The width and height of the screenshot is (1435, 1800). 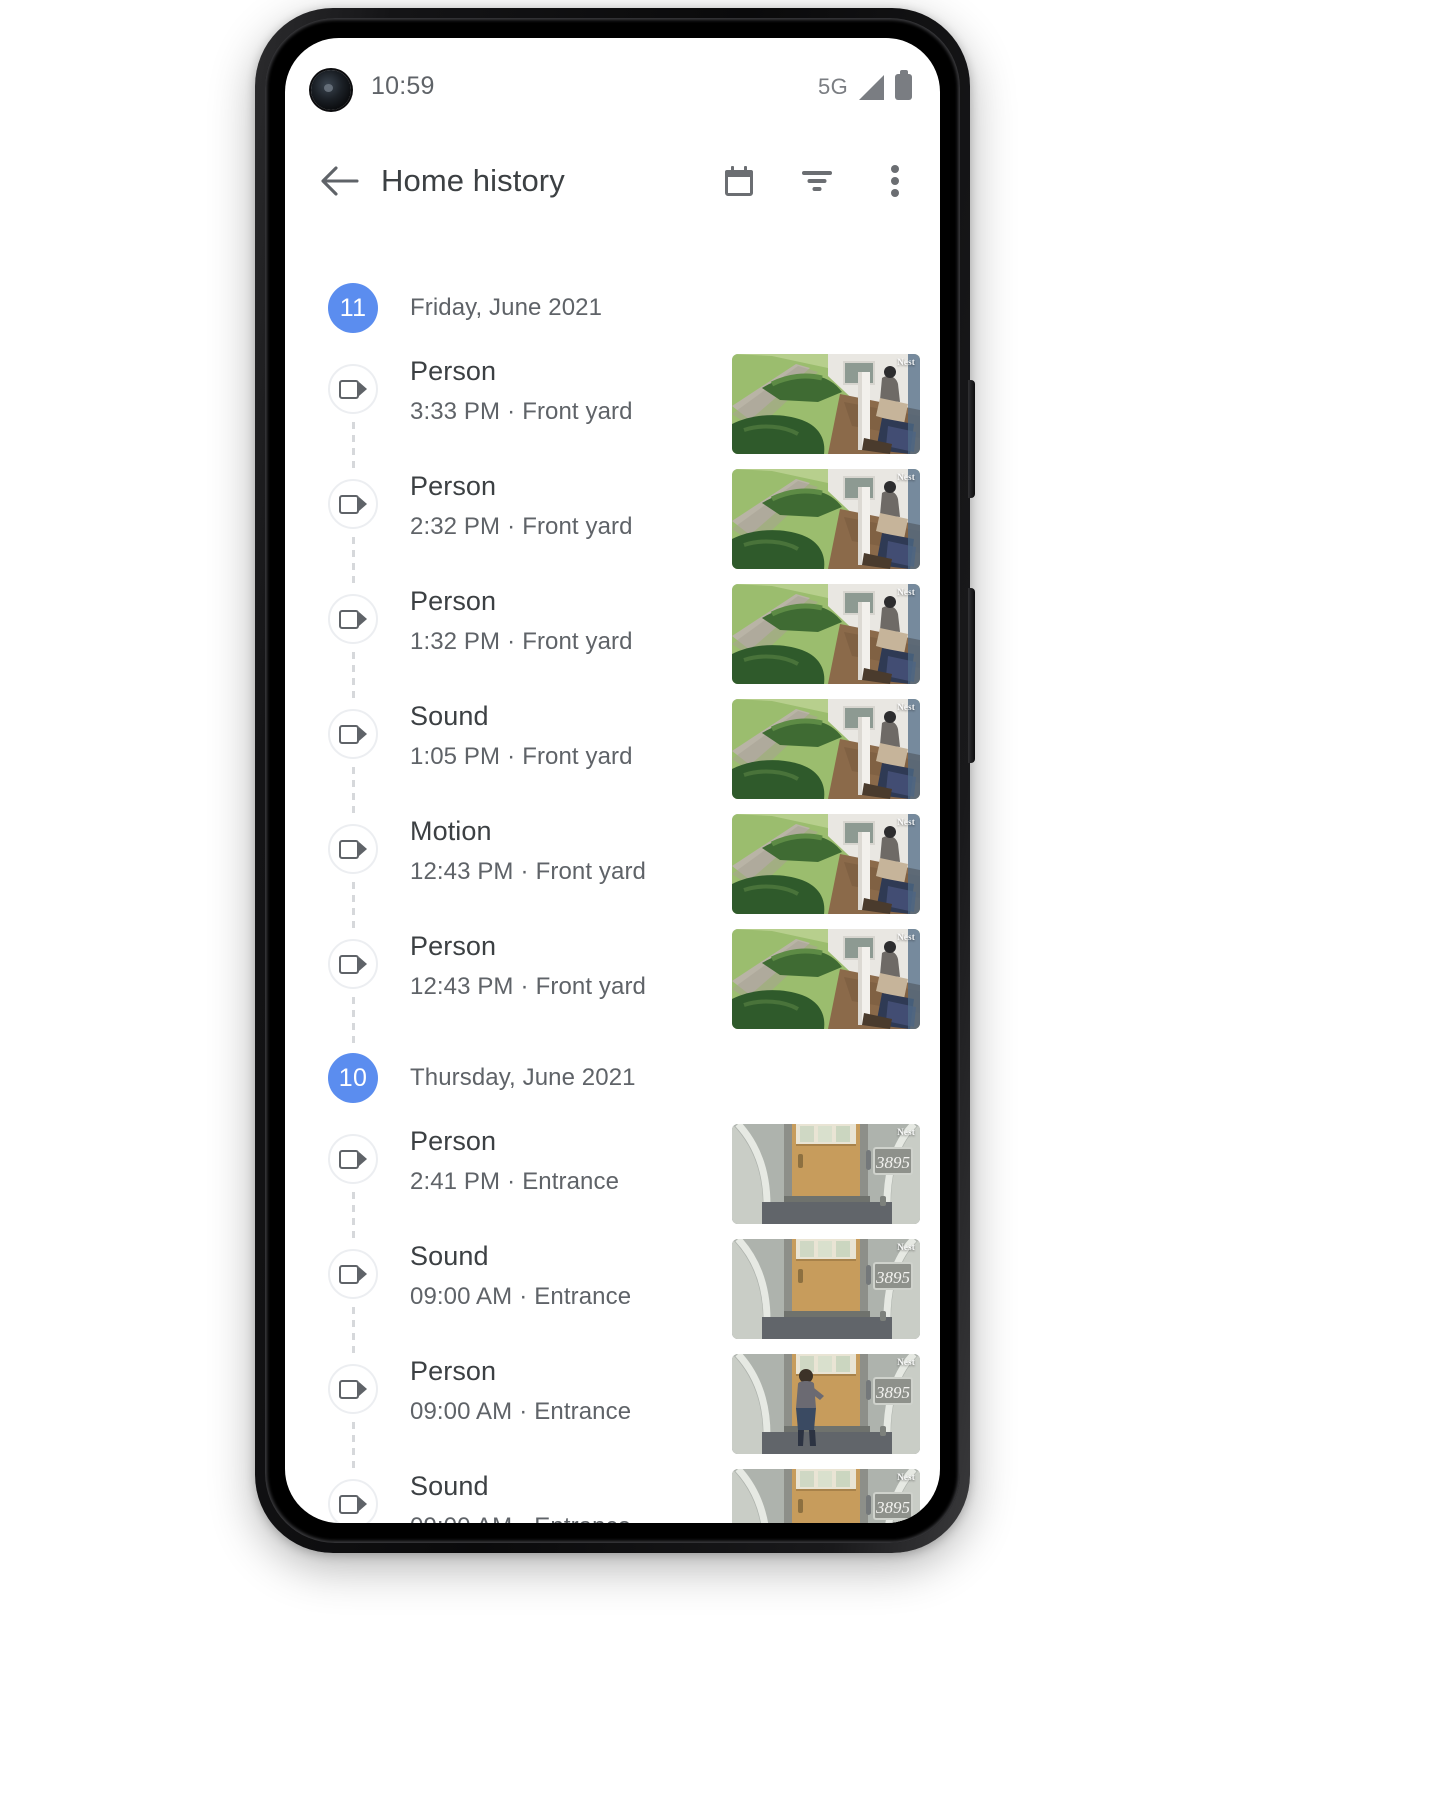 What do you see at coordinates (403, 86) in the screenshot?
I see `status-bar-clock: 10:59` at bounding box center [403, 86].